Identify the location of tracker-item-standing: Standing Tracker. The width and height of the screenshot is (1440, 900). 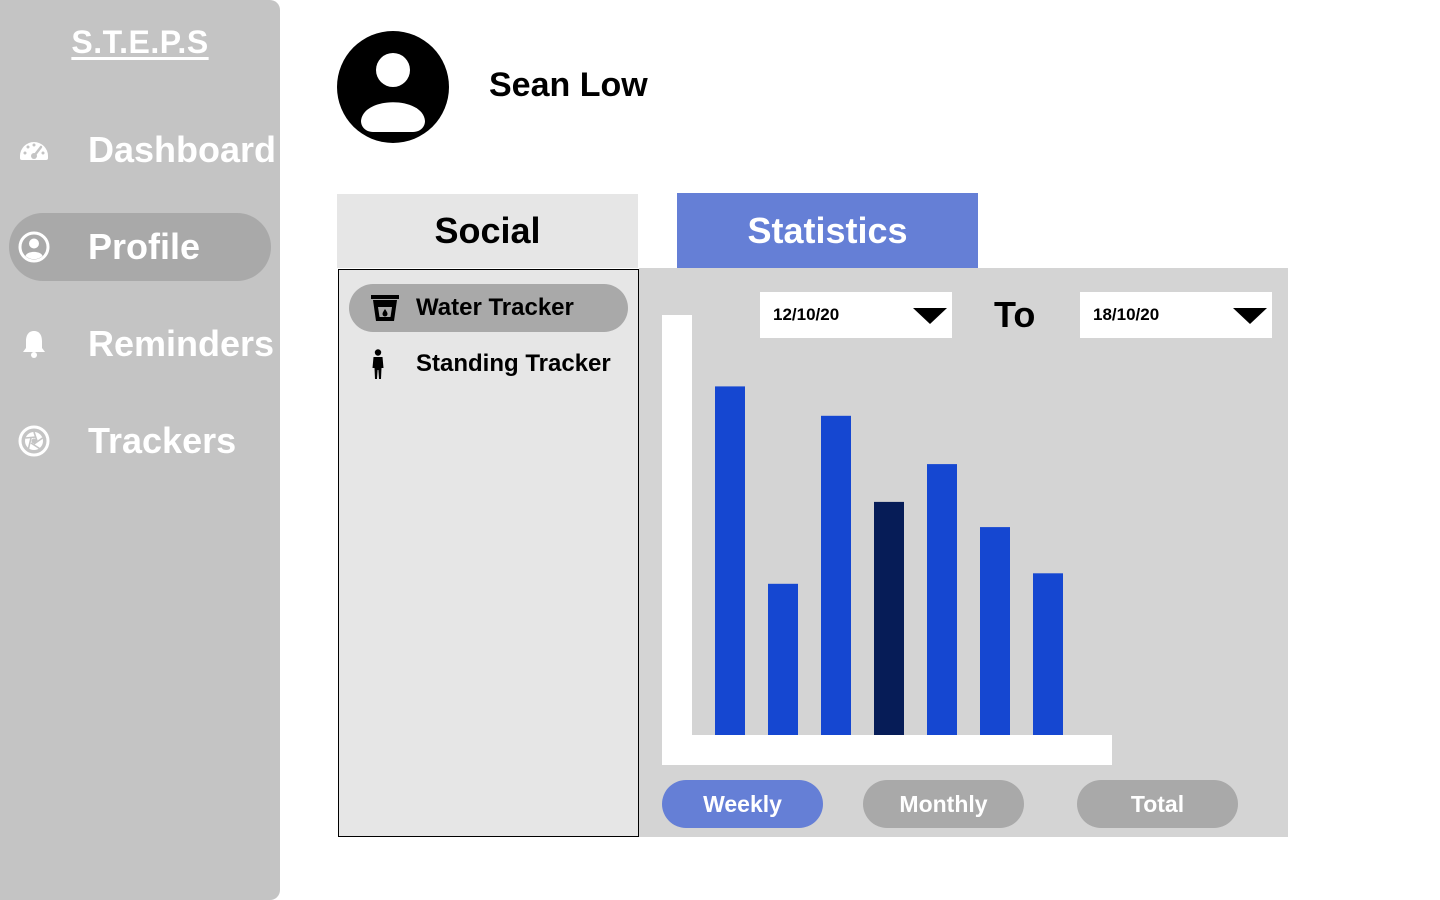
(488, 364).